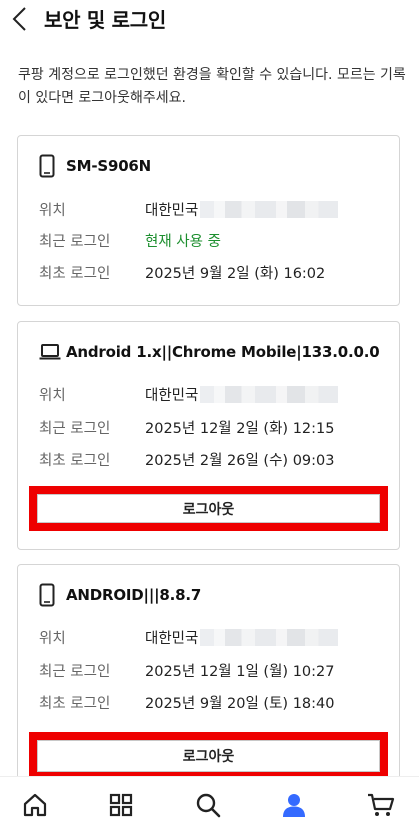 Image resolution: width=419 pixels, height=831 pixels. I want to click on back-button, so click(21, 19).